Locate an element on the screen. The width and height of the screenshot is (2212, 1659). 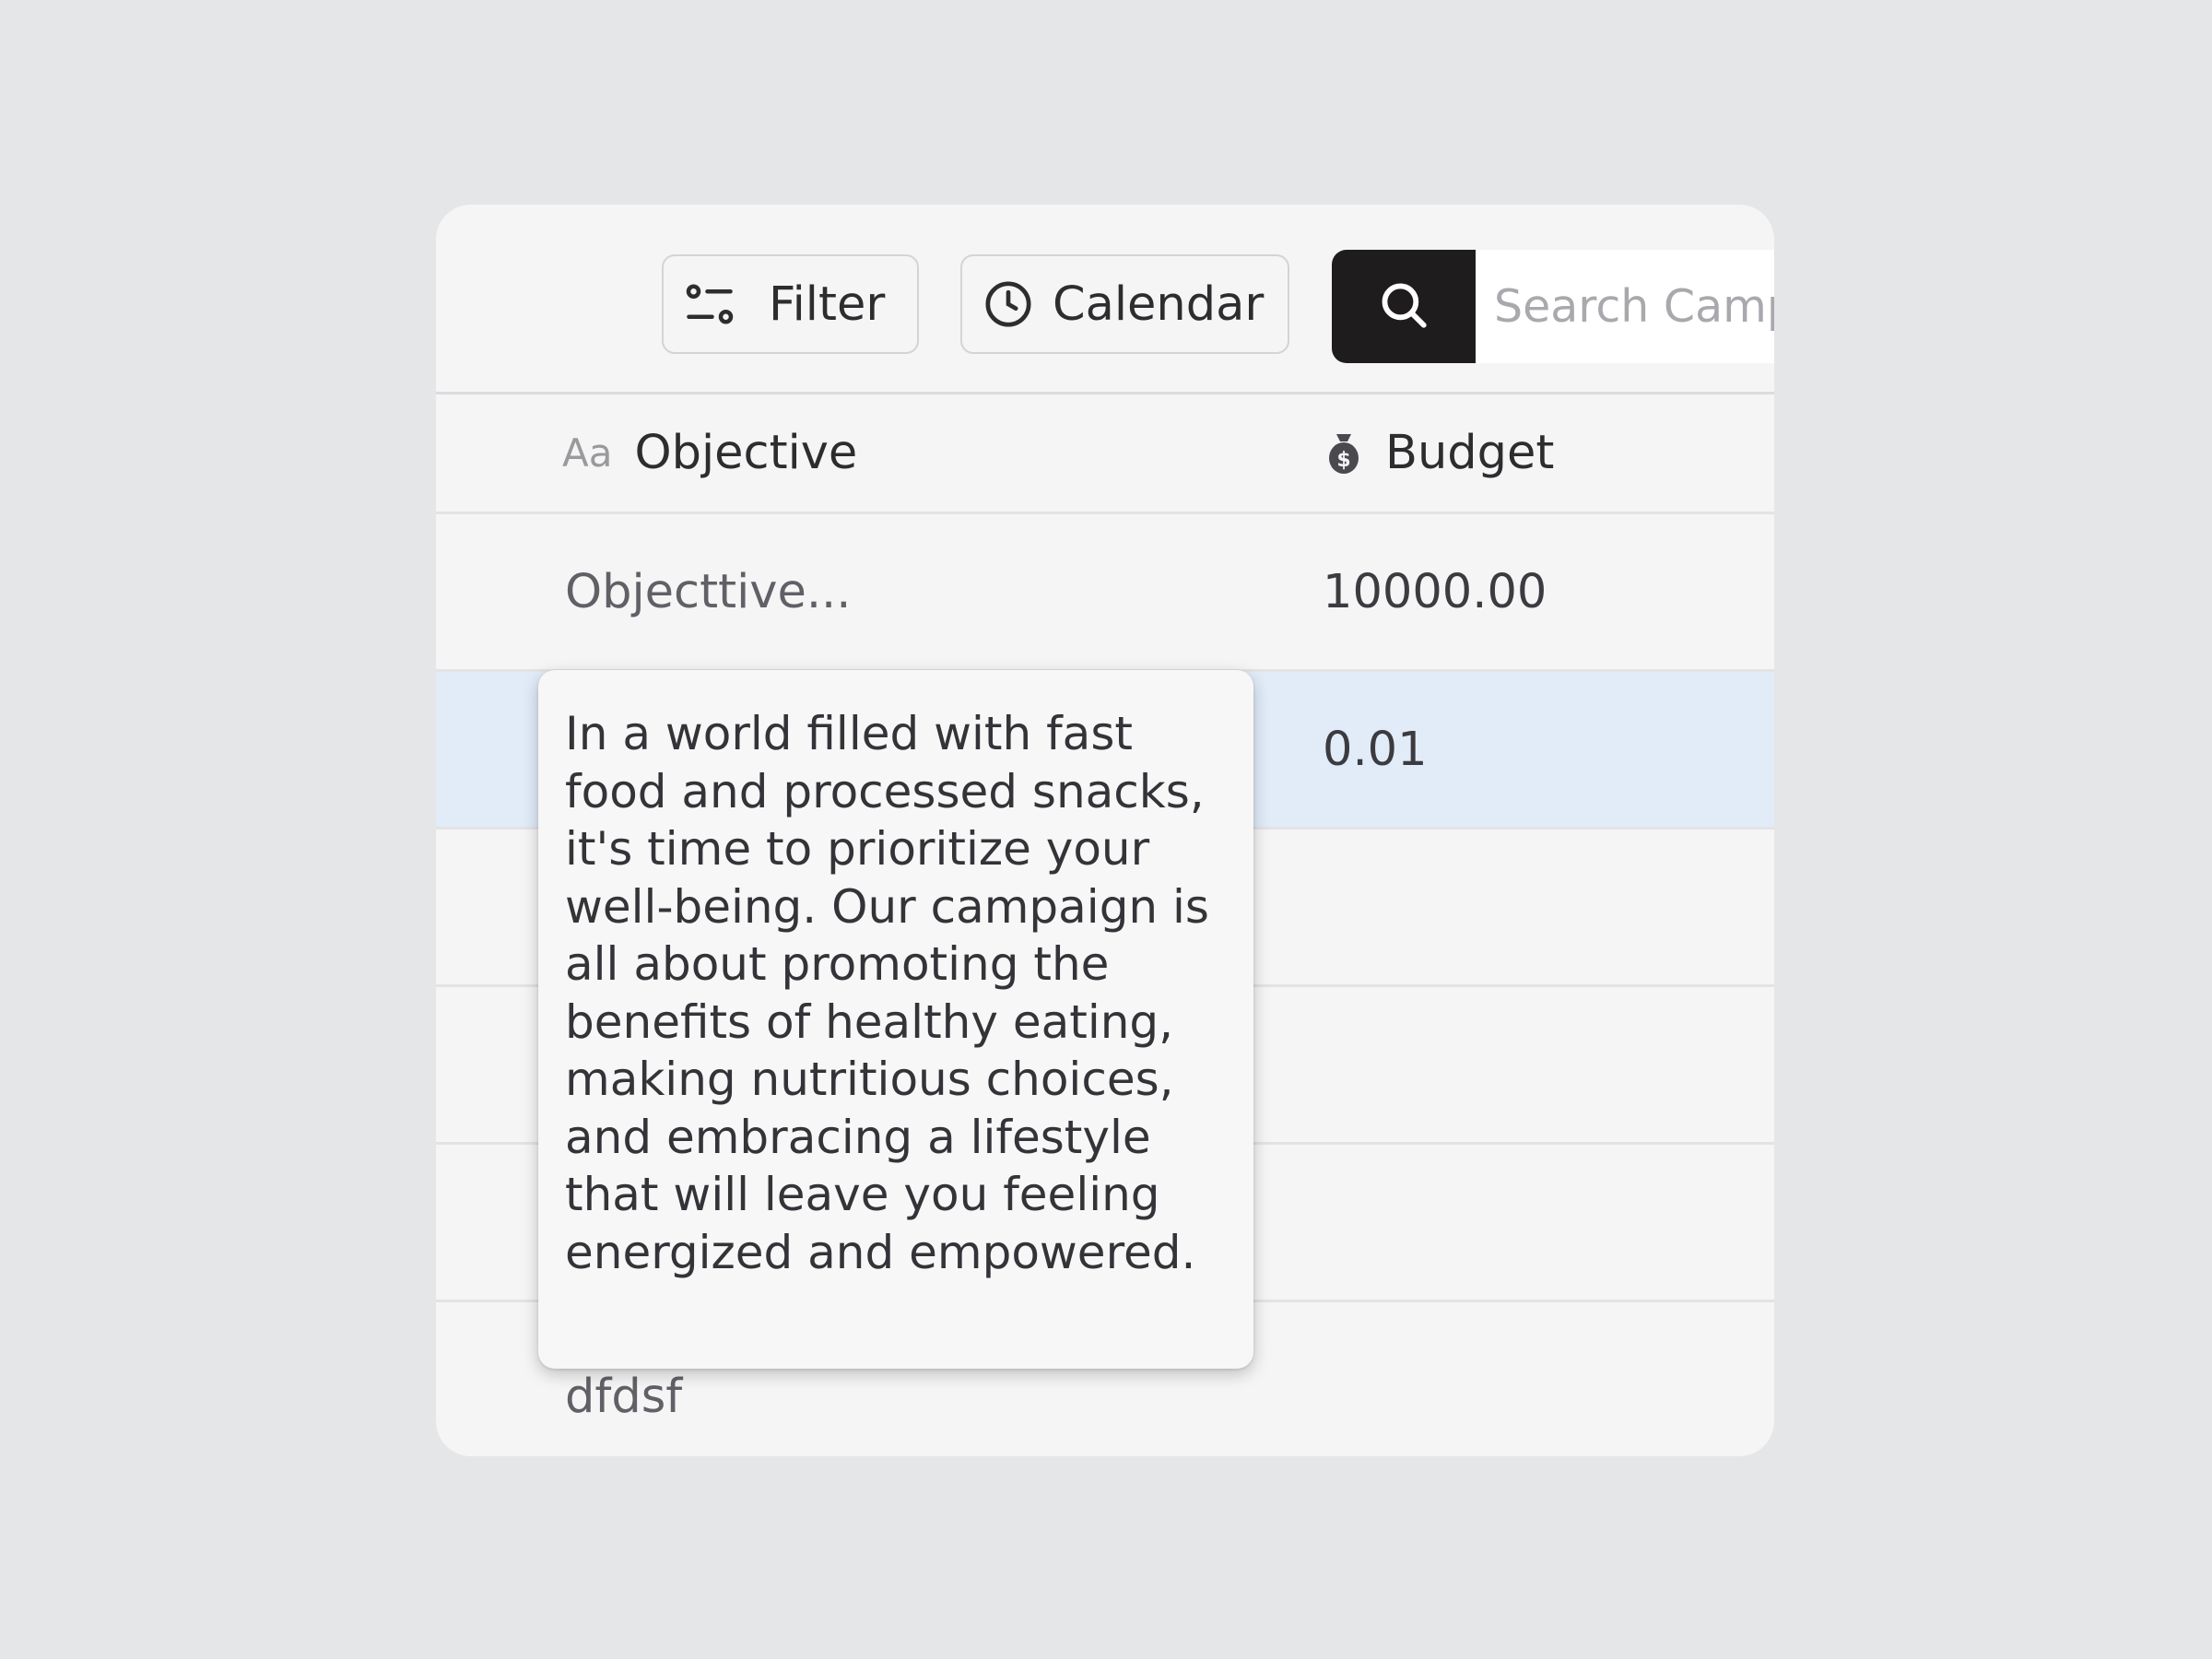
table-header: Aa Objective $ Budget is located at coordinates (1105, 454).